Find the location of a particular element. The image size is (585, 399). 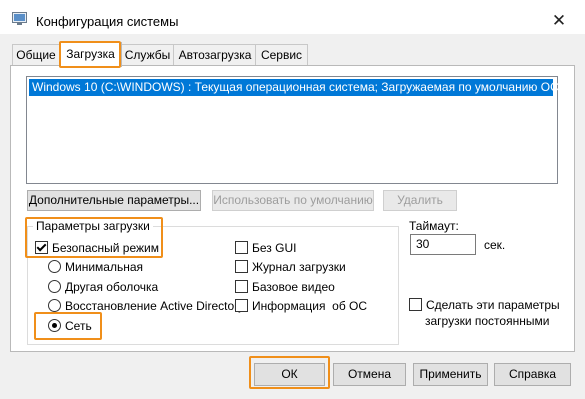

network-radio: Сеть is located at coordinates (70, 327).